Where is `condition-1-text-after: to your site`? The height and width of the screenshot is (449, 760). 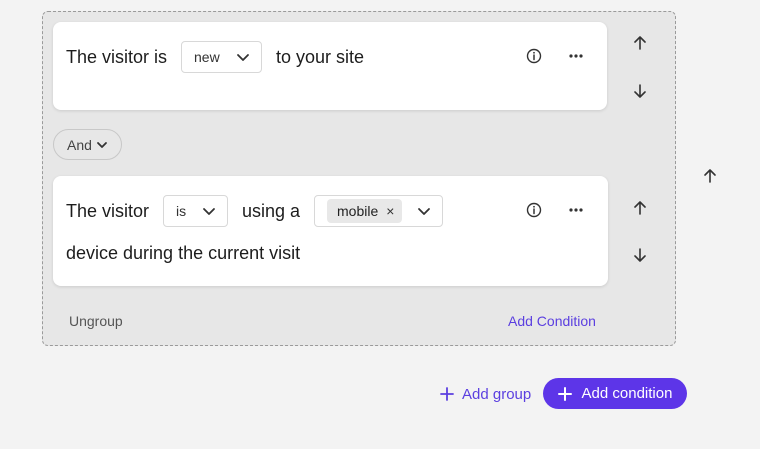
condition-1-text-after: to your site is located at coordinates (320, 57).